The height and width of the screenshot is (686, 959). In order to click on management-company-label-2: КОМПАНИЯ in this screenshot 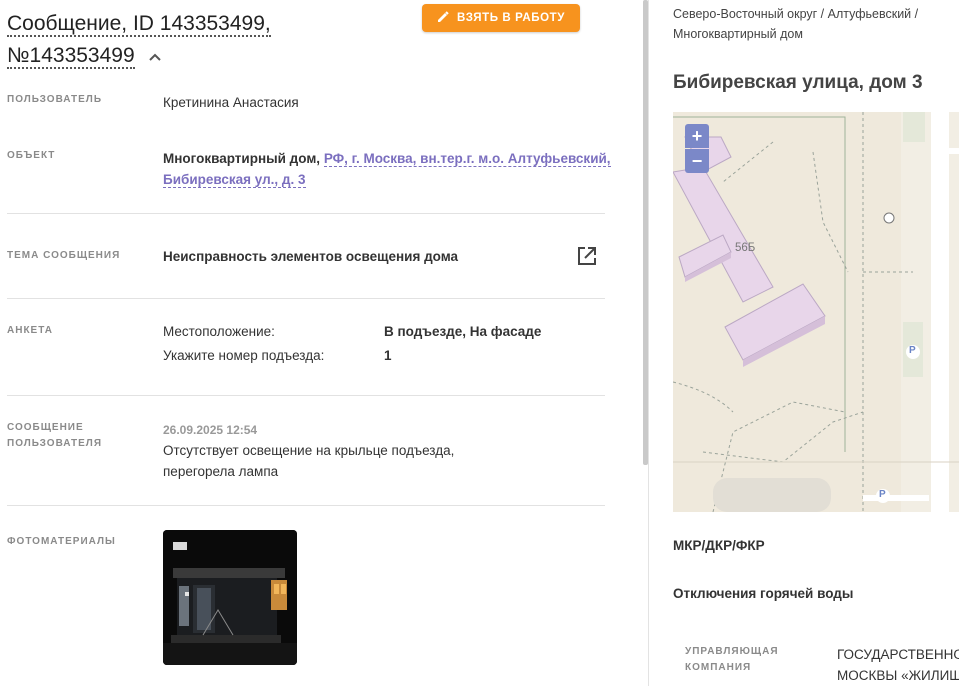, I will do `click(718, 667)`.